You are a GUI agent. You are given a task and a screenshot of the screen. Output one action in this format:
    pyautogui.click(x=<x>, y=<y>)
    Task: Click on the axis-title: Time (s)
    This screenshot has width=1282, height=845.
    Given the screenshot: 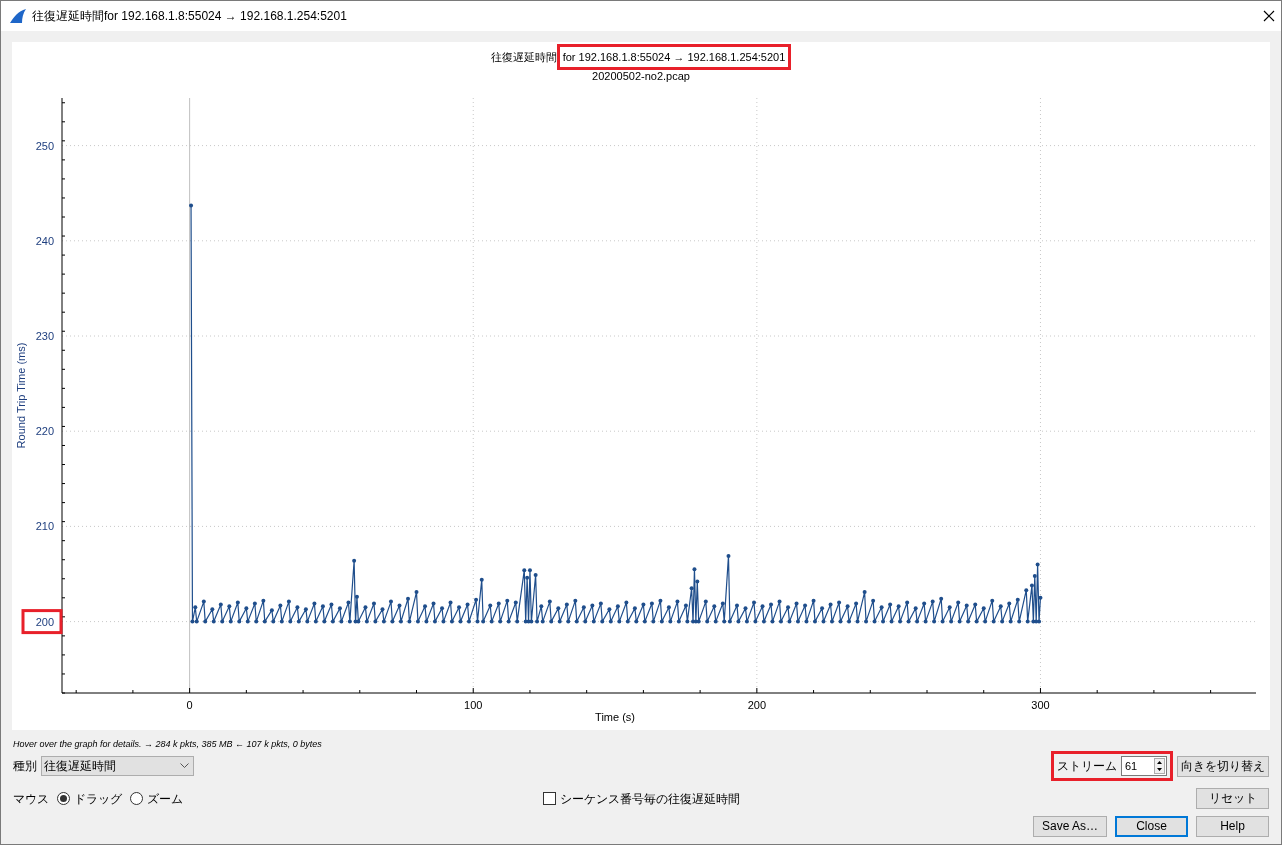 What is the action you would take?
    pyautogui.click(x=615, y=717)
    